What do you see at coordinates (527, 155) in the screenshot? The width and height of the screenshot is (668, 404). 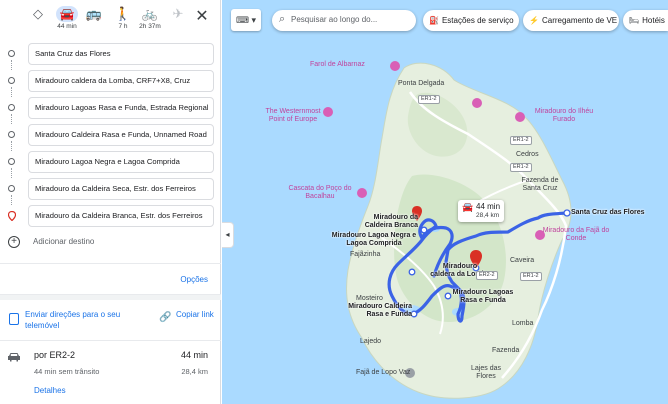 I see `map-label-town: Cedros` at bounding box center [527, 155].